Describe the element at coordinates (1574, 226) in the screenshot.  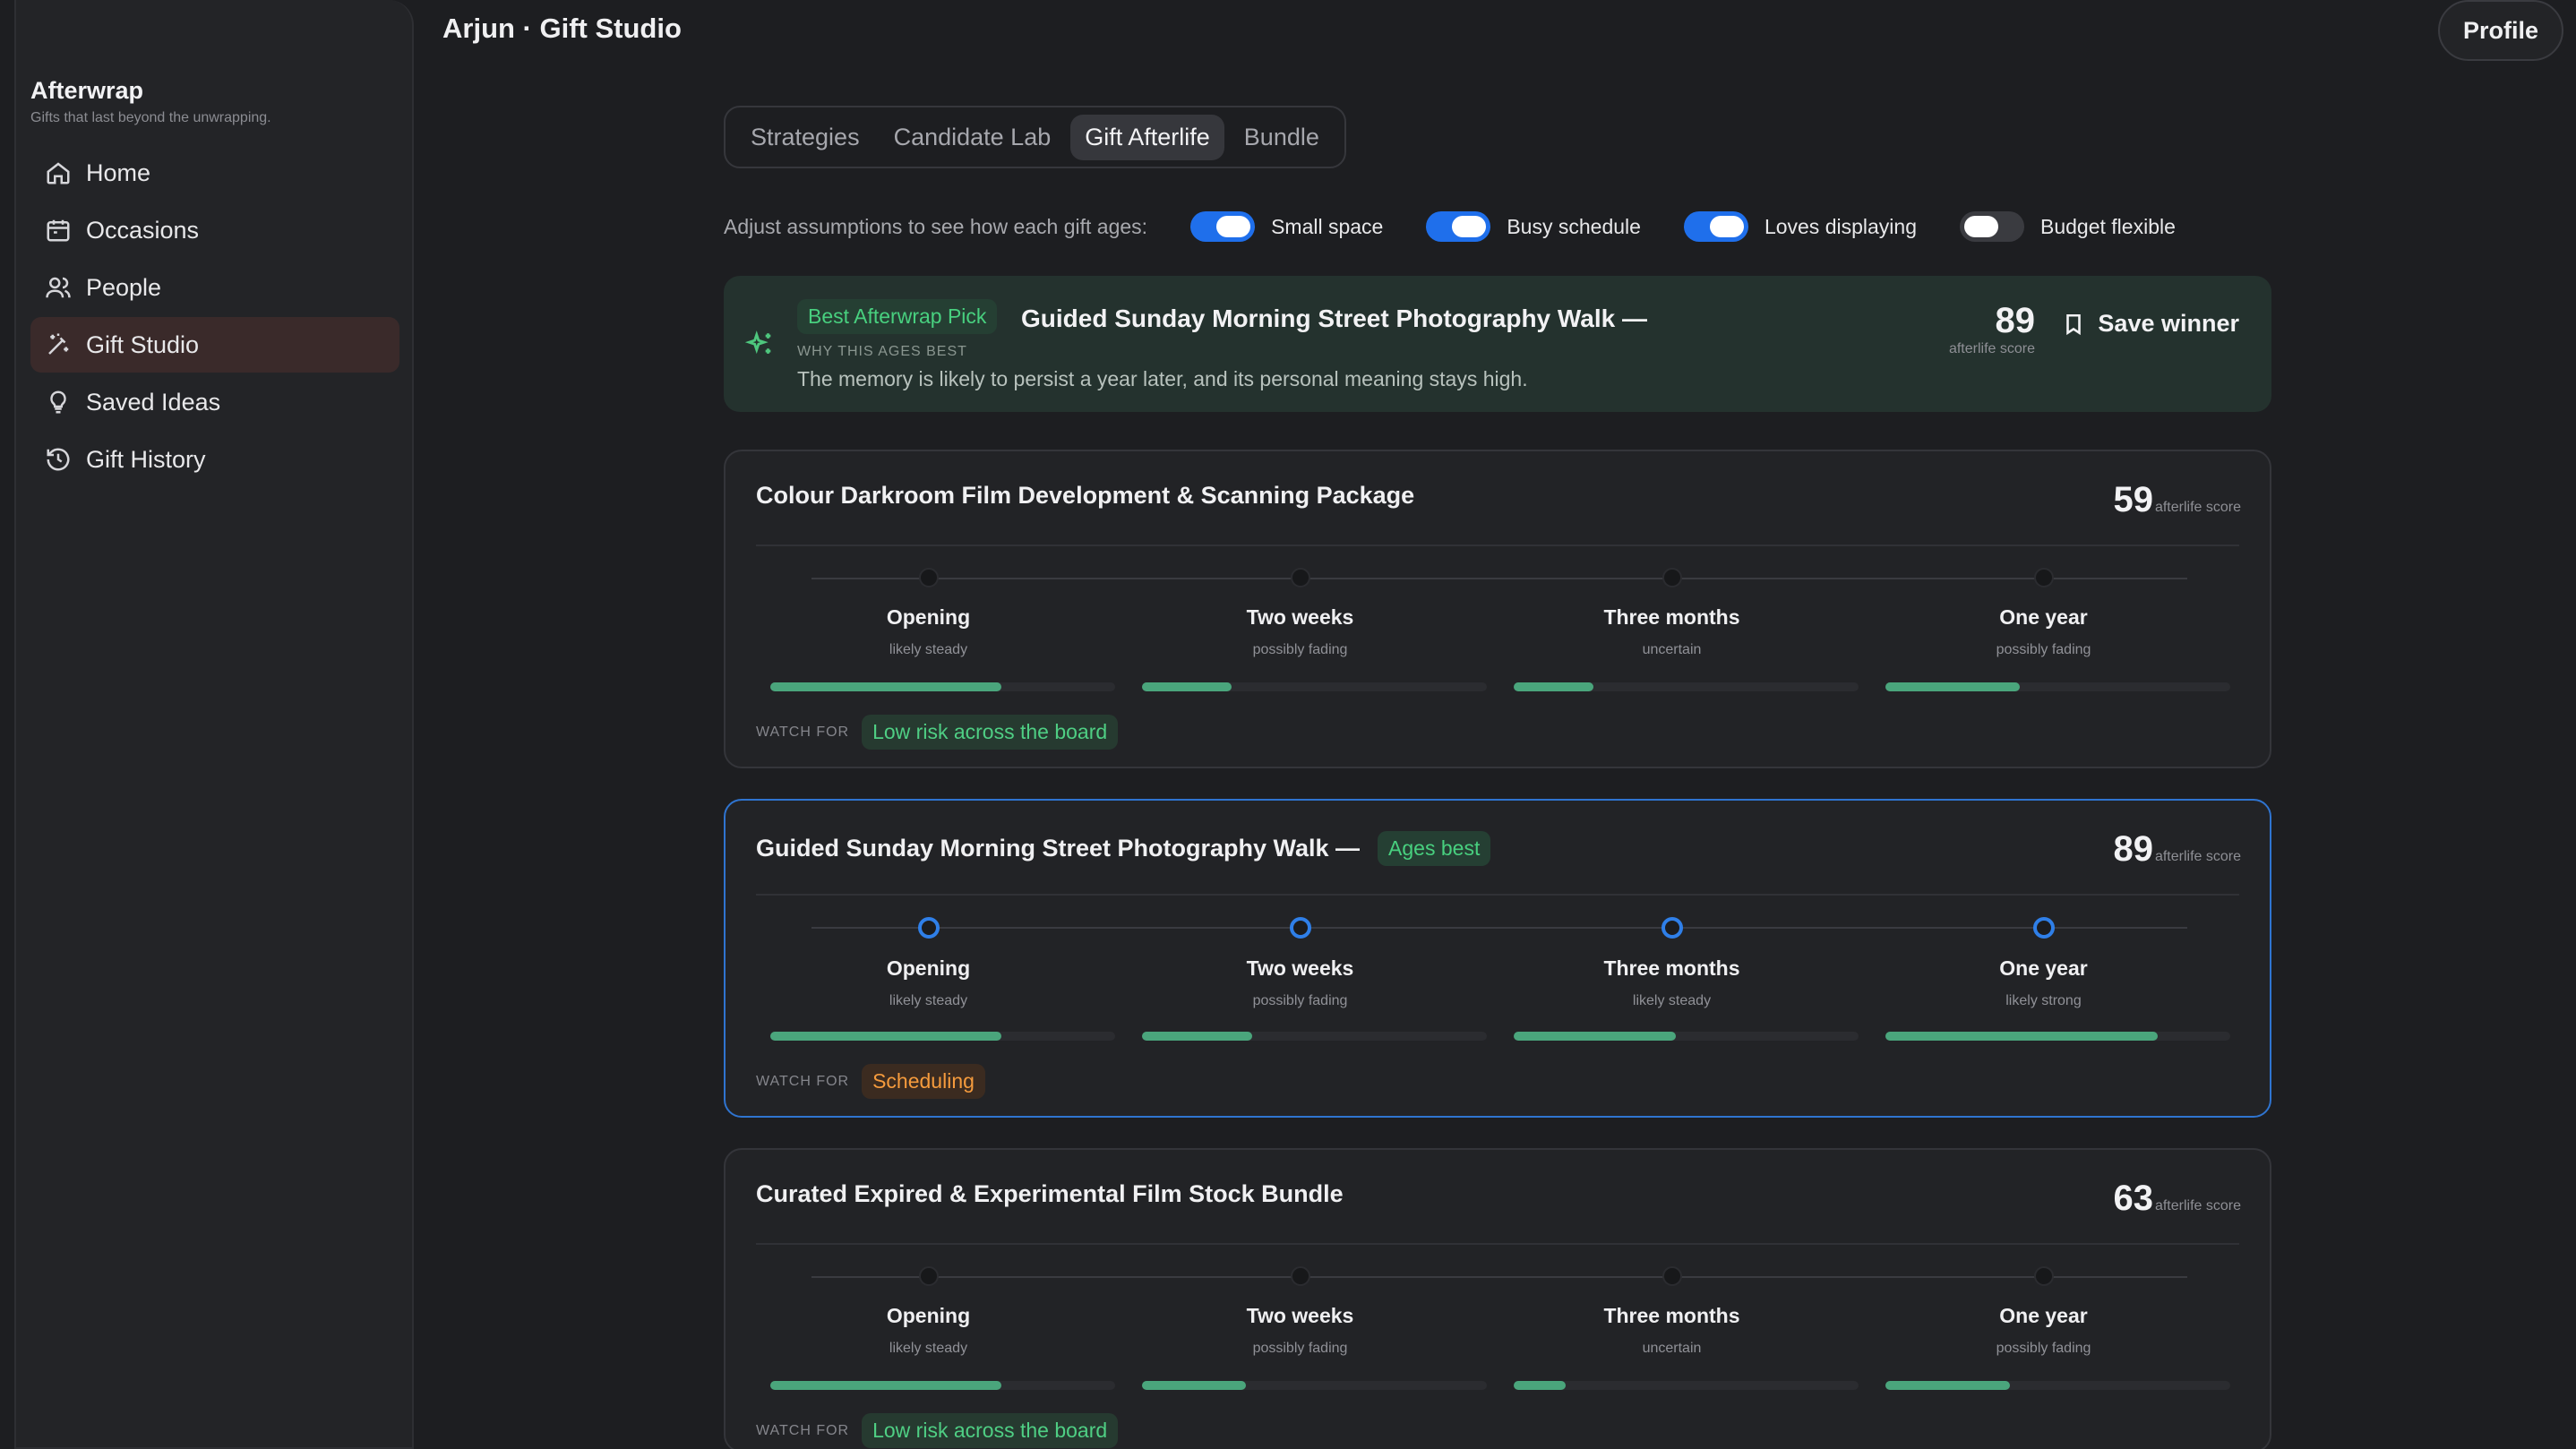
I see `toggle-label: Busy schedule` at that location.